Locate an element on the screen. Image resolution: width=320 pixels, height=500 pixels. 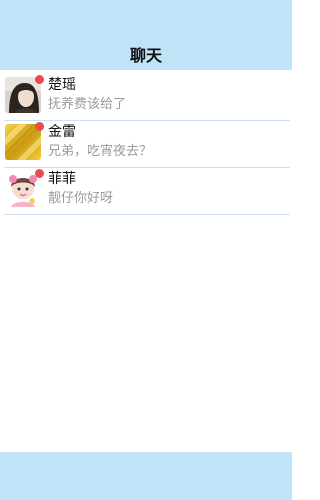
chat-last-message: 靓仔你好呀 is located at coordinates (81, 198).